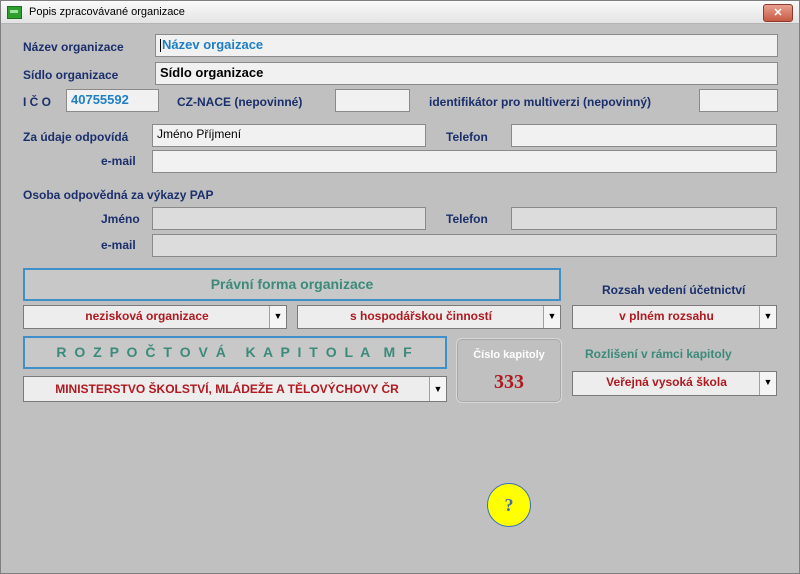 Image resolution: width=800 pixels, height=574 pixels. I want to click on legal-form-type-select: nezisková organizace ▼, so click(155, 317).